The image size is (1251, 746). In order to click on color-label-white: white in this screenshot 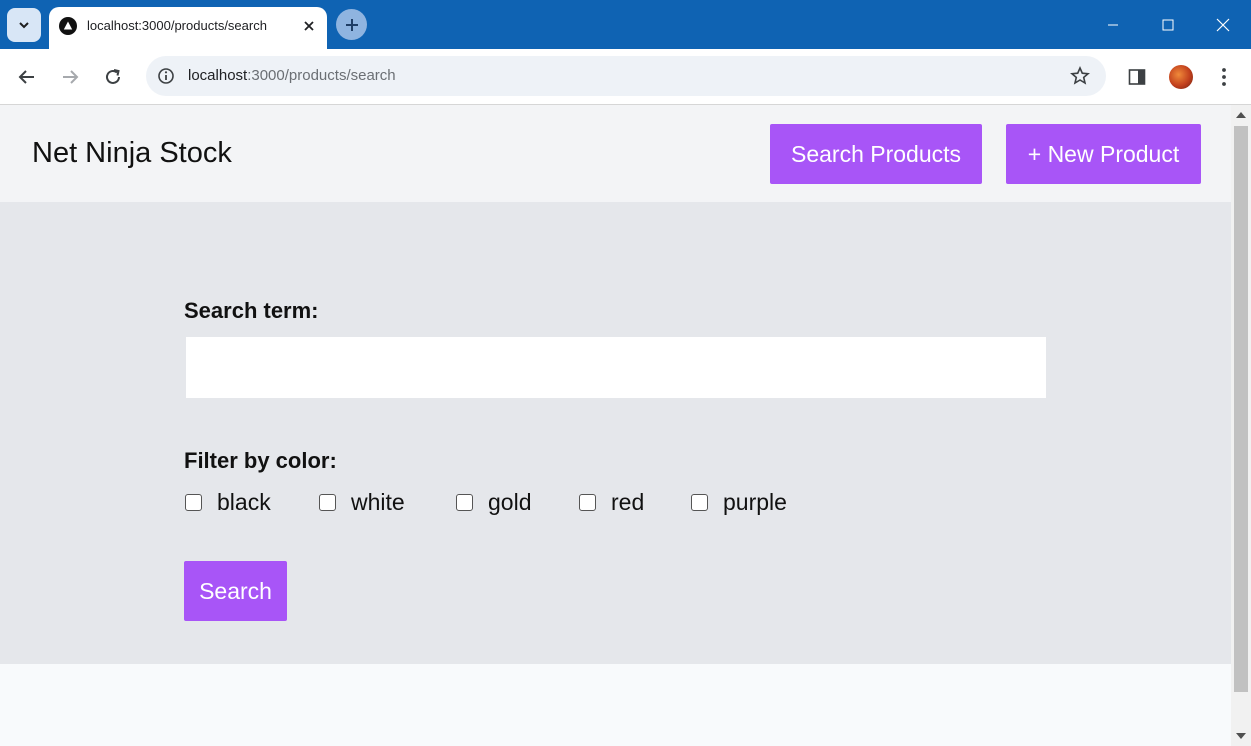, I will do `click(378, 501)`.